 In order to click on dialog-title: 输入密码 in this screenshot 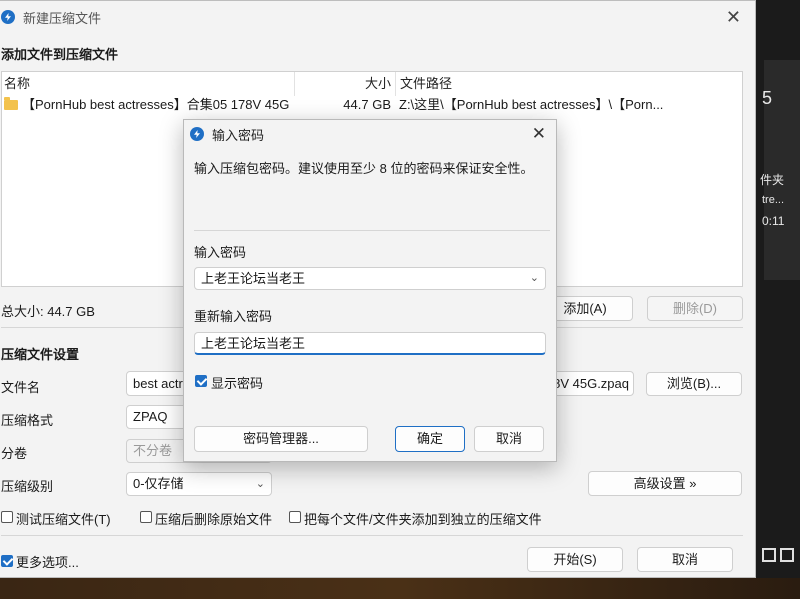, I will do `click(238, 135)`.